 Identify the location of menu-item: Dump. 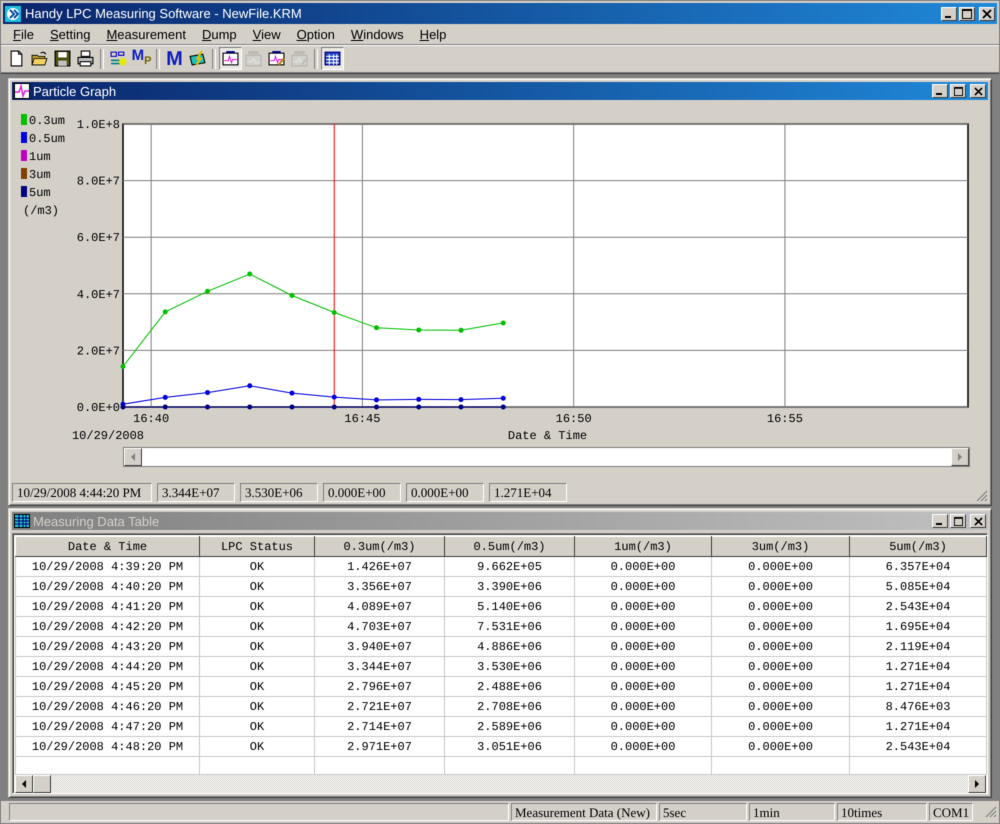
(219, 34).